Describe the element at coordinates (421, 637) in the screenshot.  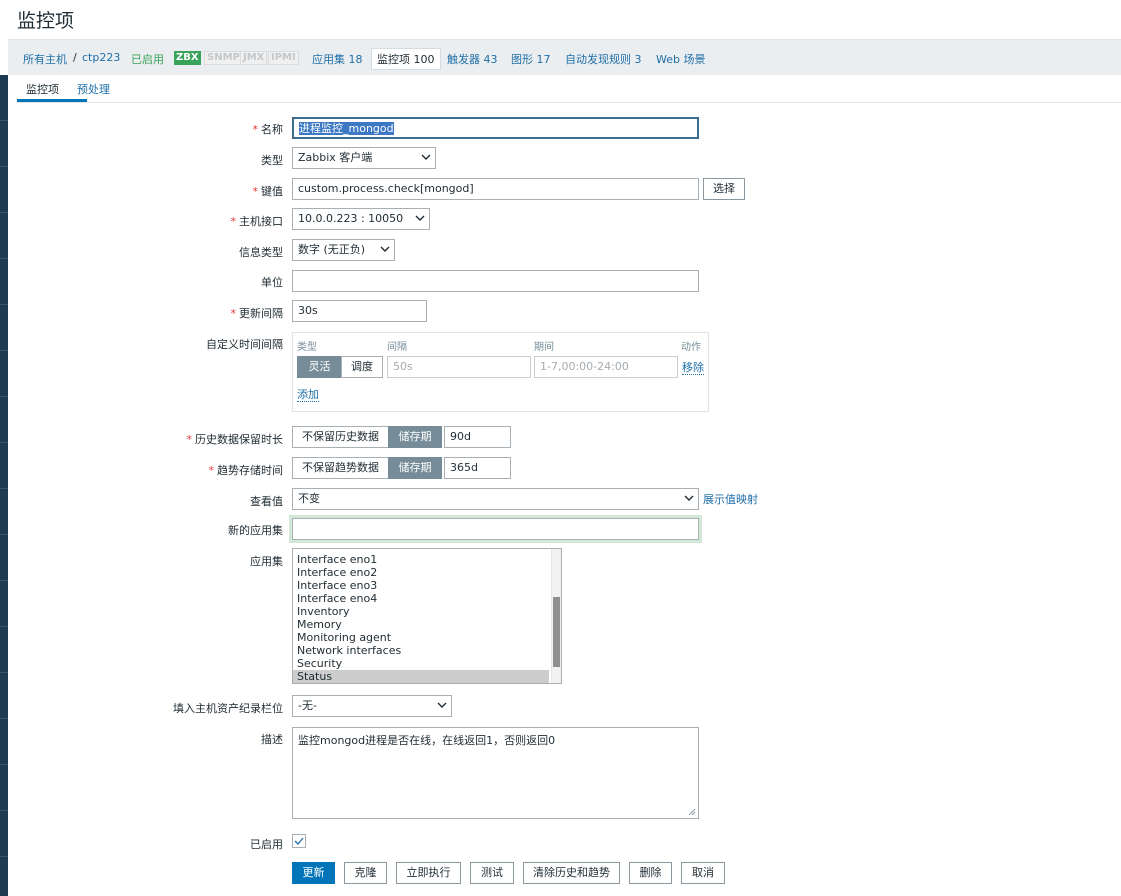
I see `list-item: Monitoring agent` at that location.